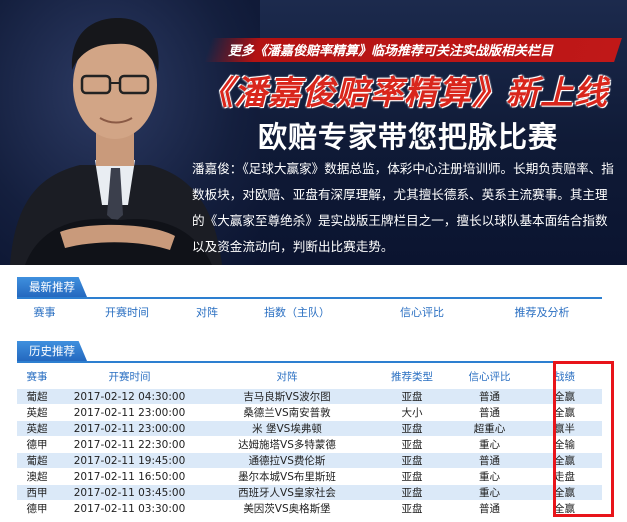  Describe the element at coordinates (422, 312) in the screenshot. I see `latest-col-confidence: 信心评比` at that location.